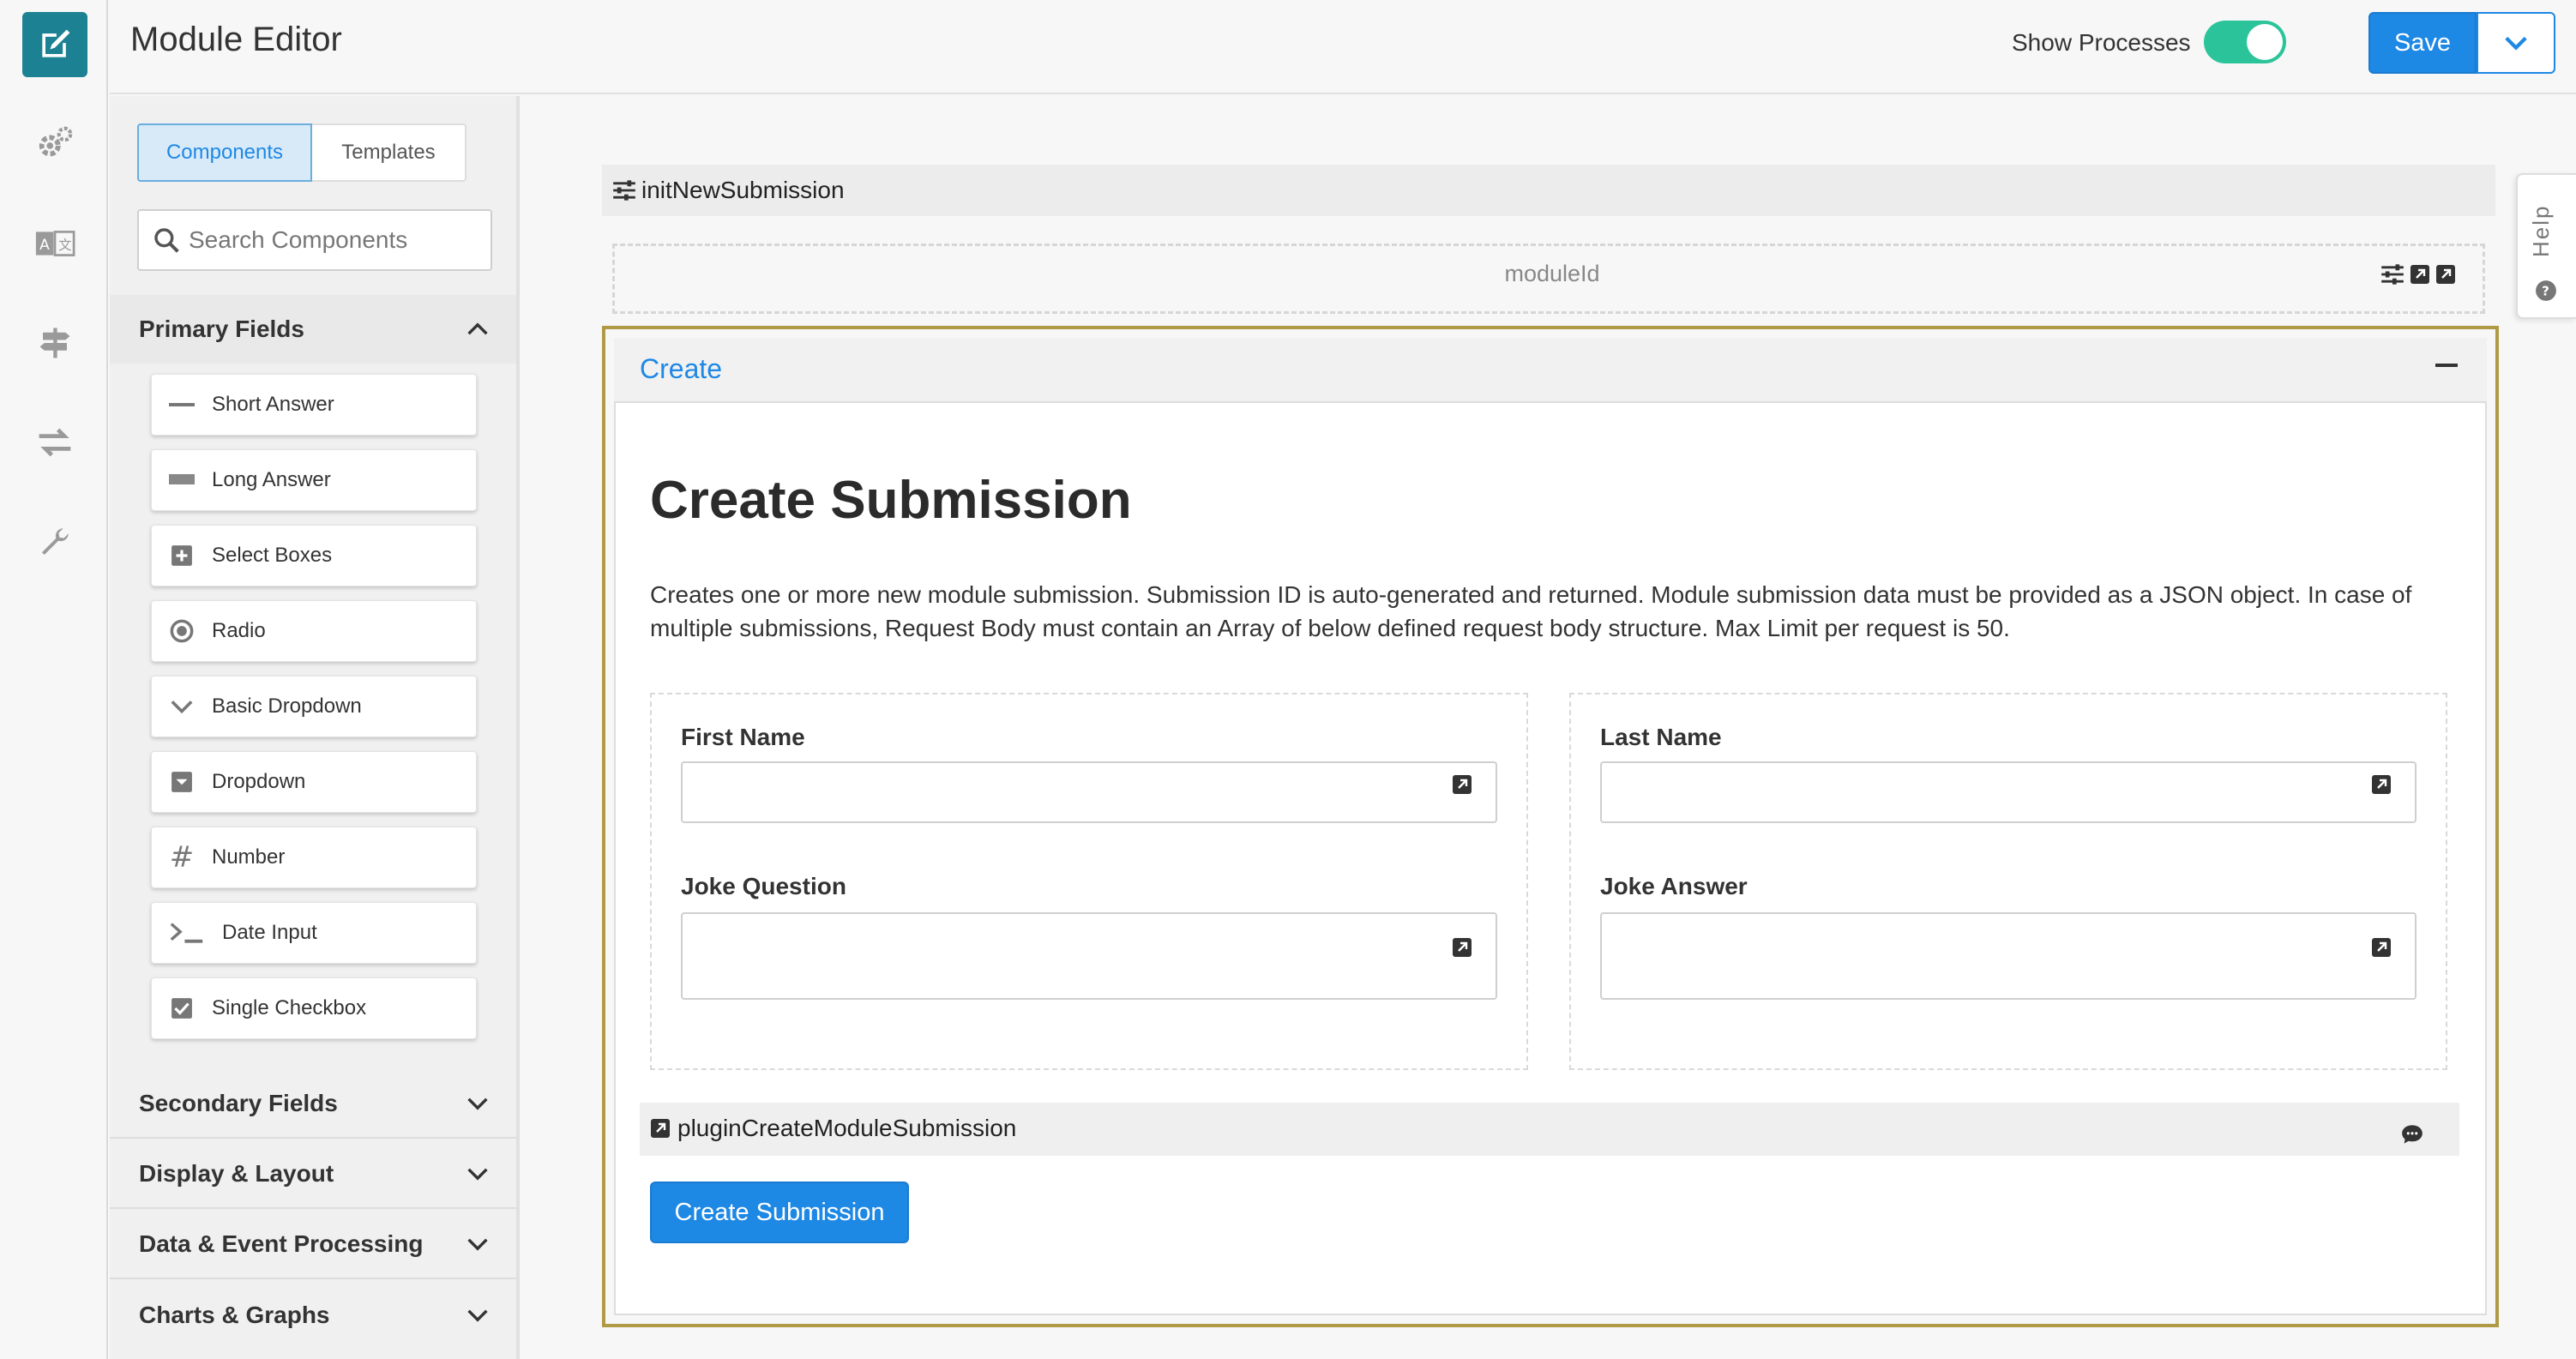 The image size is (2576, 1359). Describe the element at coordinates (269, 933) in the screenshot. I see `component-label: Date Input` at that location.